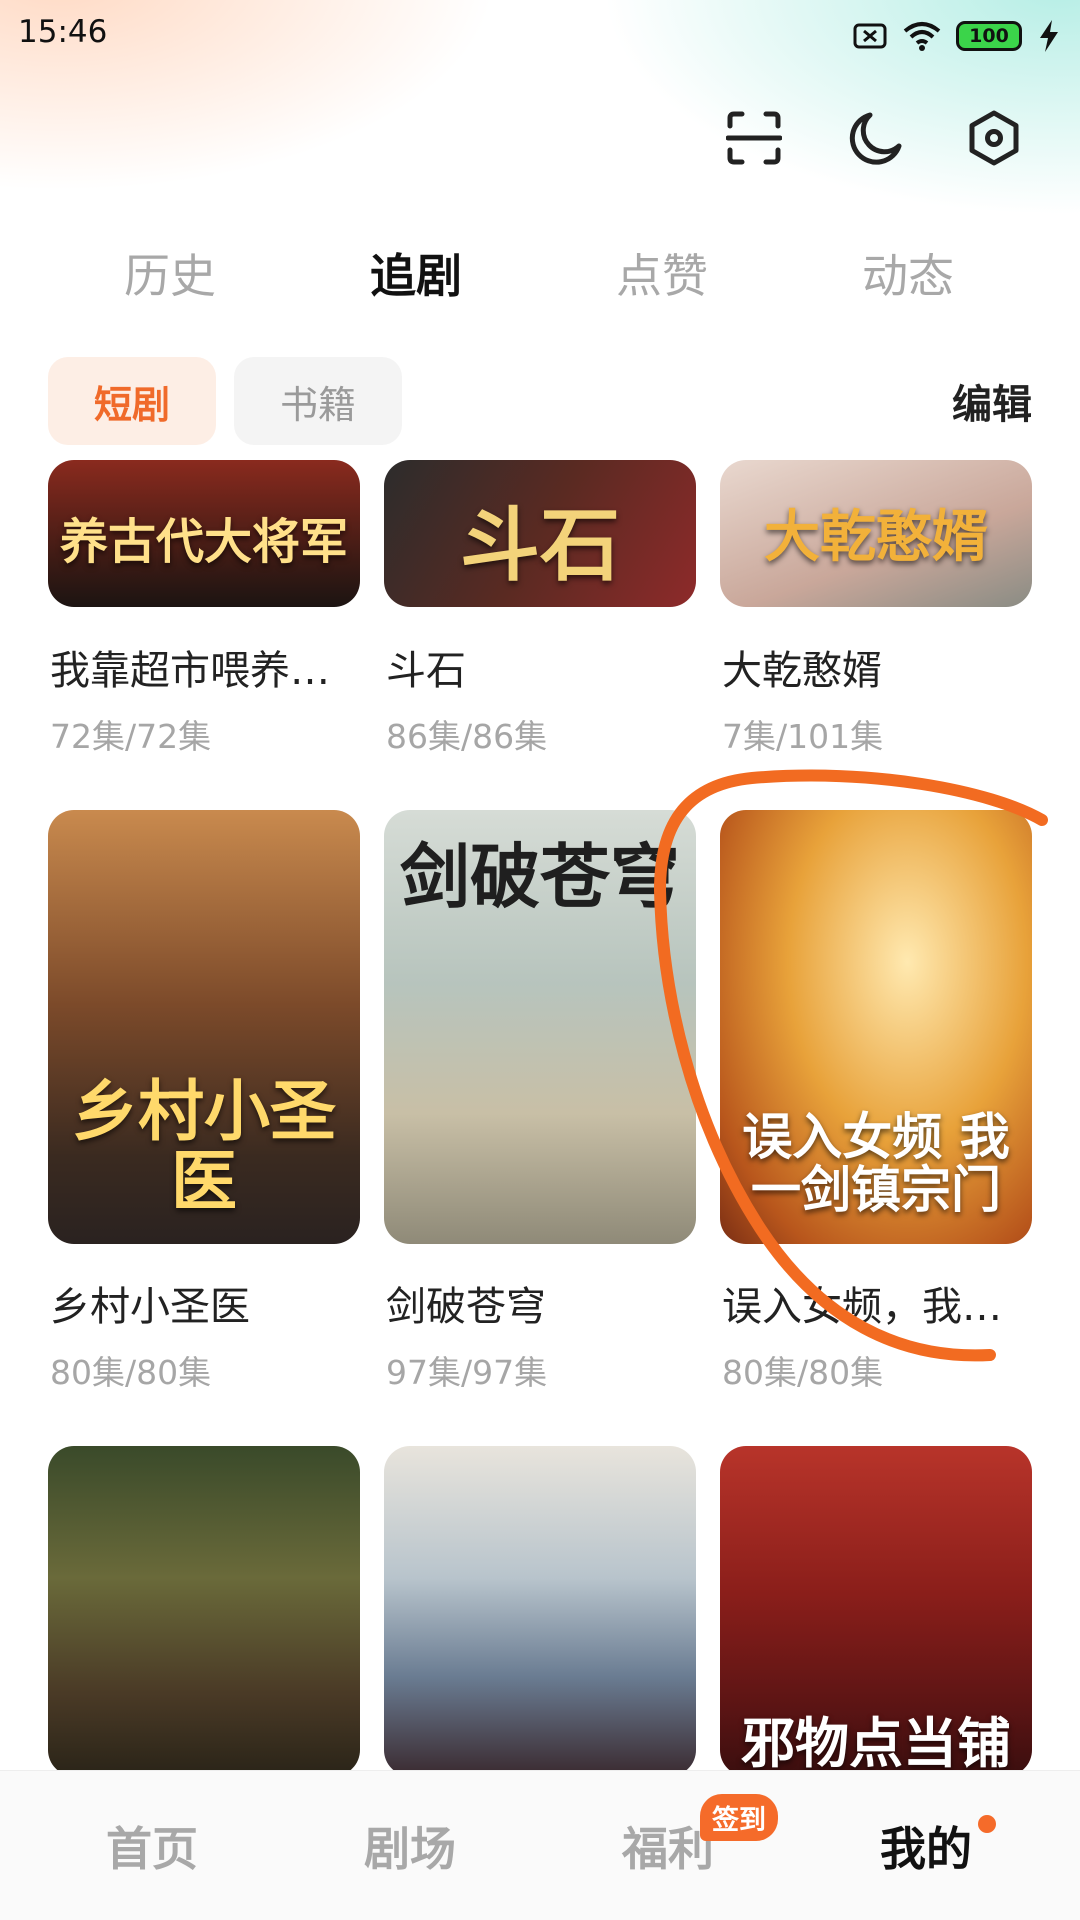 The image size is (1080, 1920). Describe the element at coordinates (416, 273) in the screenshot. I see `tab-following: 追剧` at that location.